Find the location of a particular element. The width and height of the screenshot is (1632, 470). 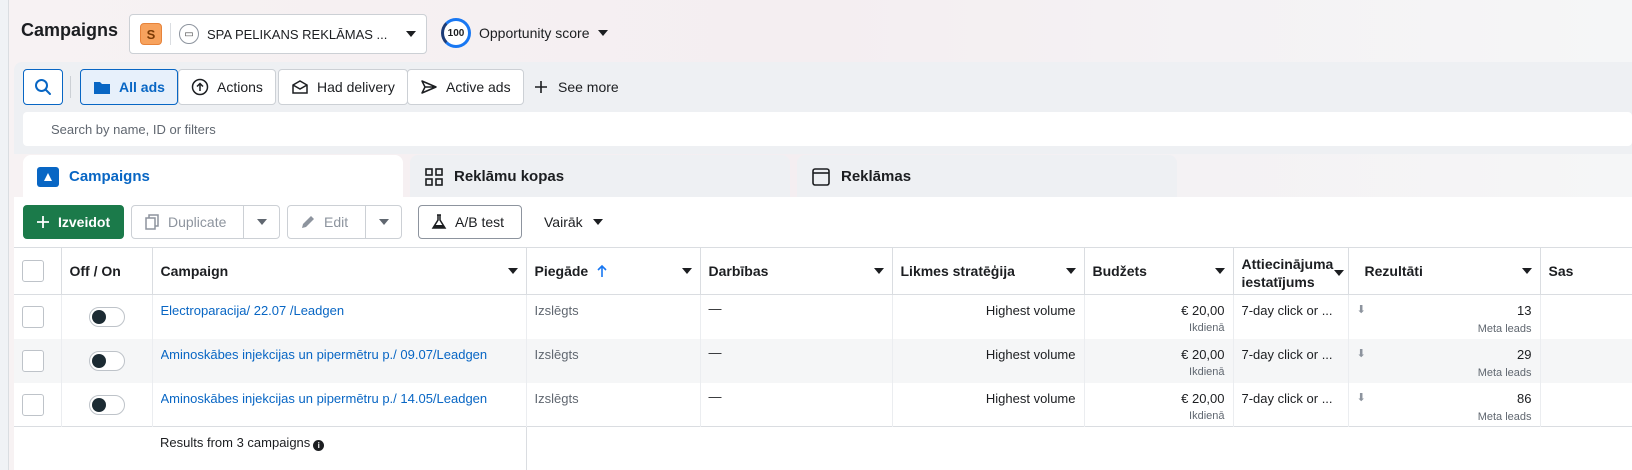

budget-value: € 20,00 is located at coordinates (1203, 354).